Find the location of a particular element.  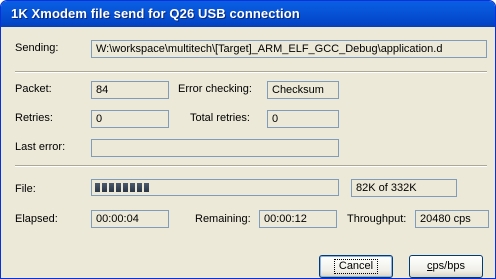

throughput-field: 20480 cps is located at coordinates (452, 219).